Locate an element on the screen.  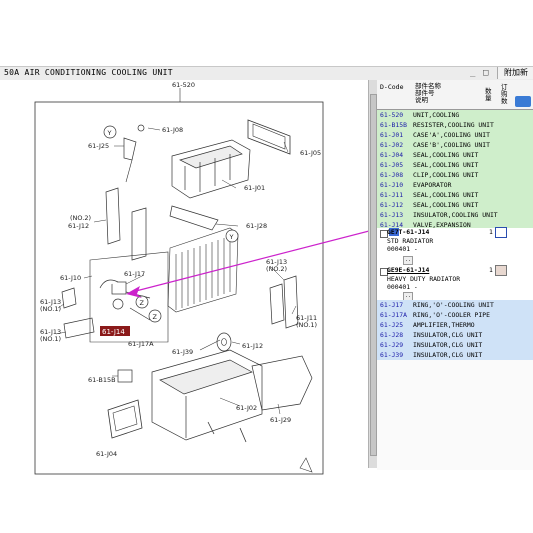
part-description: INSULATOR,COOLING UNIT is located at coordinates (455, 215).